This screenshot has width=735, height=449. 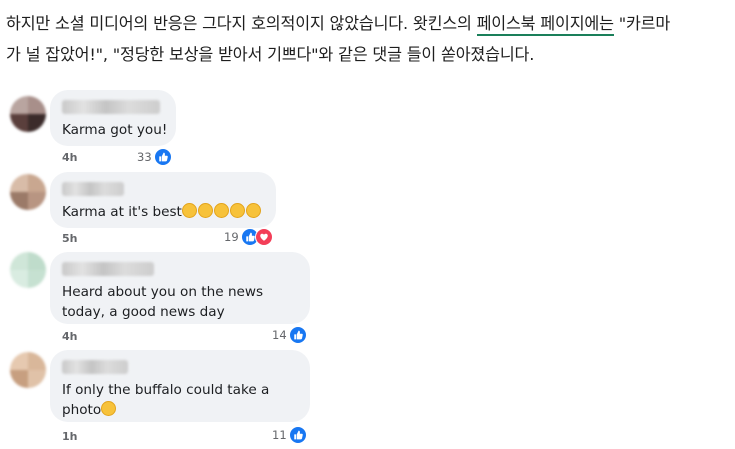 I want to click on reaction-summary: 11, so click(x=289, y=435).